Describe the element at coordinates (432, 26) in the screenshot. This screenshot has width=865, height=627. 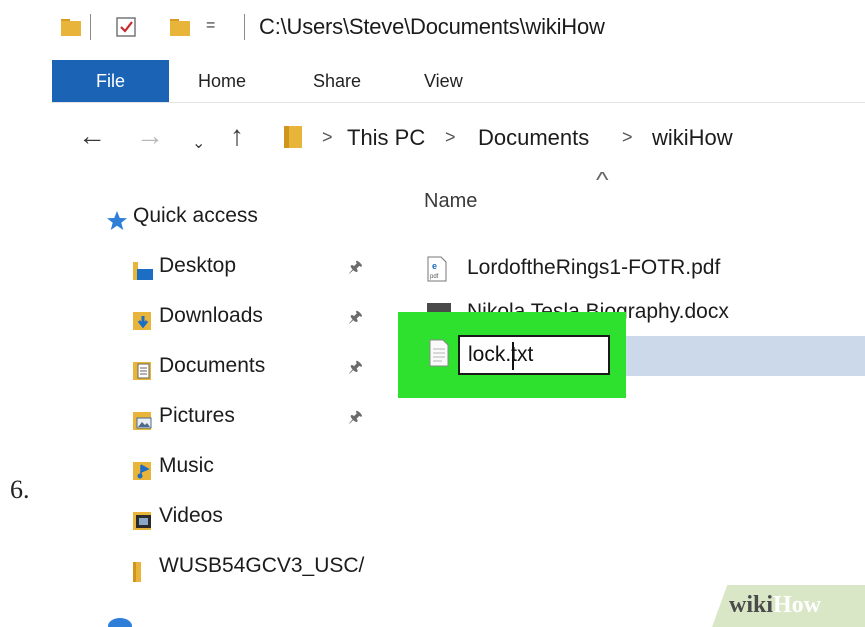
I see `window-title-path: C:\Users\Steve\Documents\wikiHow` at that location.